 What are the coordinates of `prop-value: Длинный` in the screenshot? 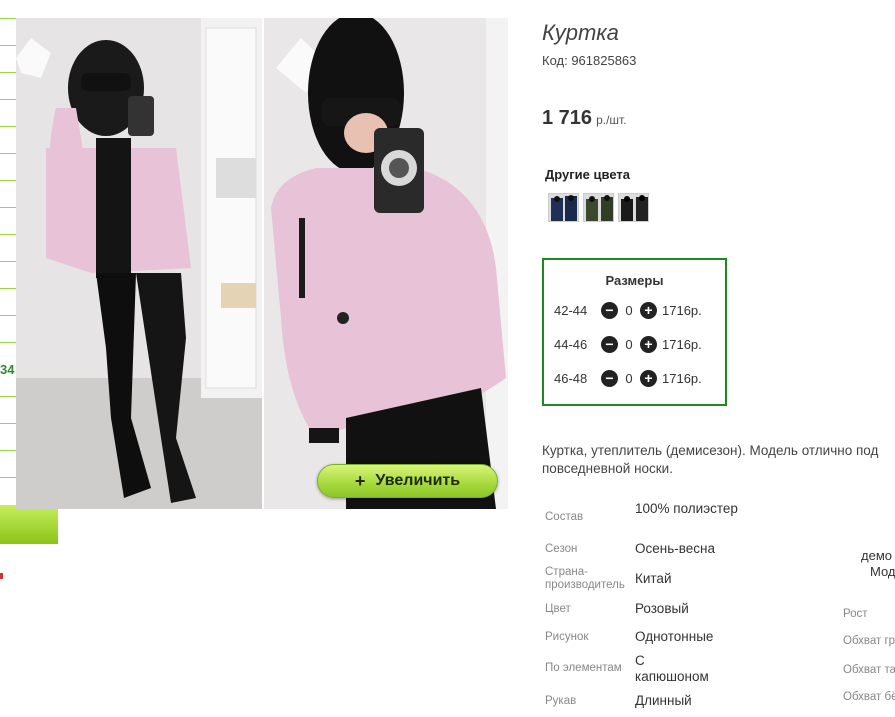 It's located at (663, 700).